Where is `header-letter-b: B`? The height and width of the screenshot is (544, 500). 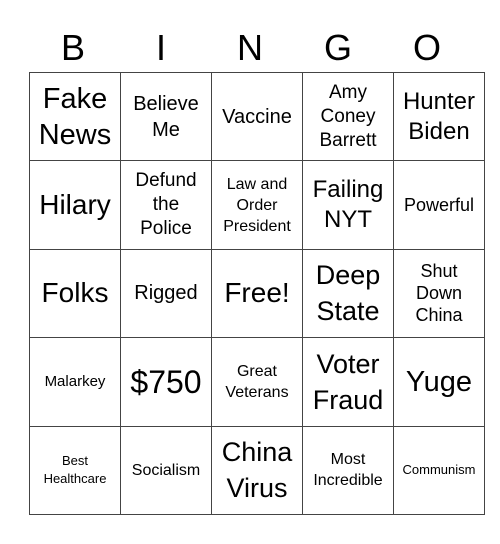
header-letter-b: B is located at coordinates (72, 47).